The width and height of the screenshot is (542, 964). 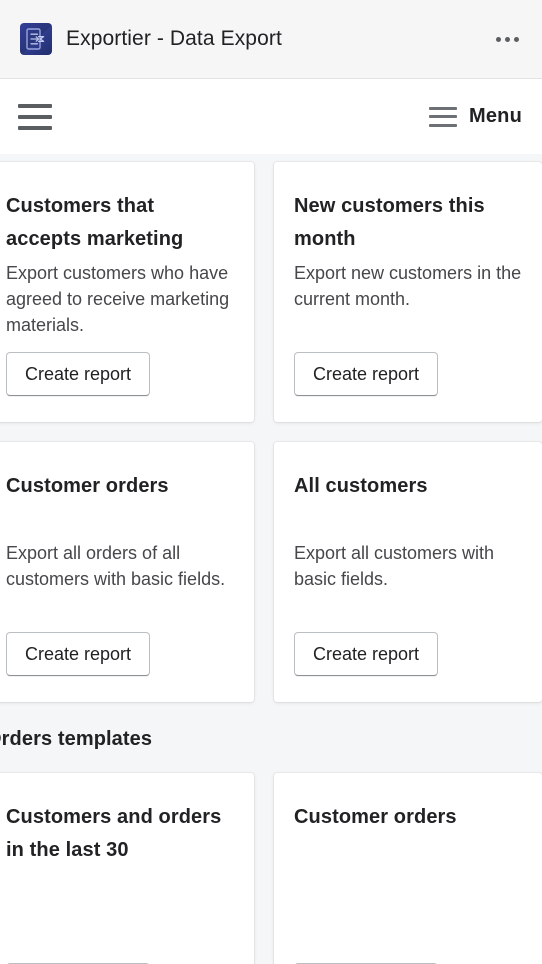 What do you see at coordinates (394, 566) in the screenshot?
I see `template-card-description: Export all customers with basic fields.` at bounding box center [394, 566].